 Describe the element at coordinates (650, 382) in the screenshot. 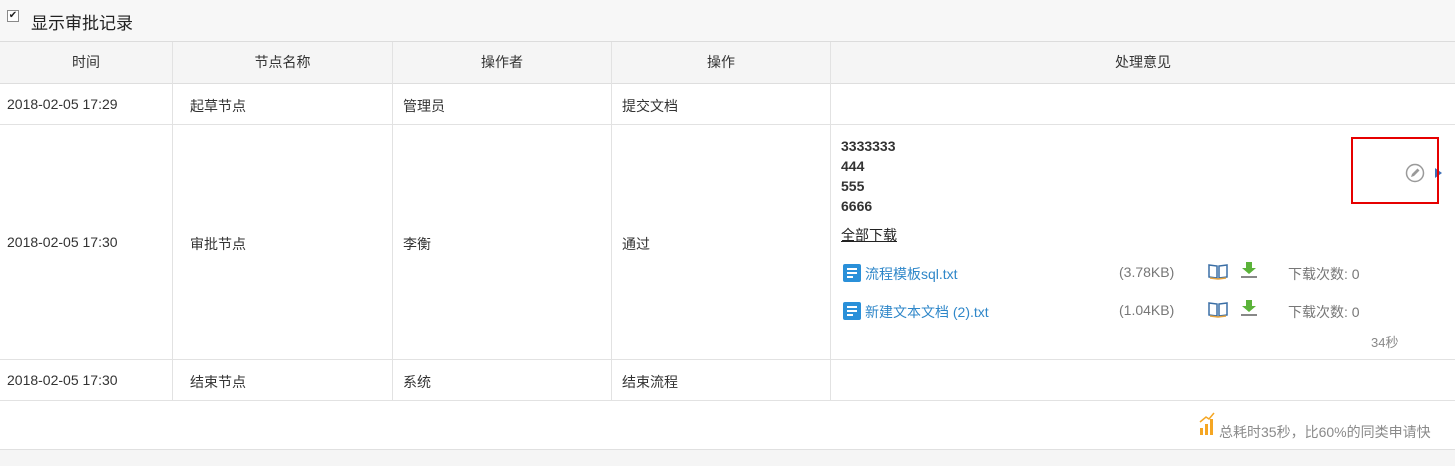

I see `row-action: 结束流程` at that location.